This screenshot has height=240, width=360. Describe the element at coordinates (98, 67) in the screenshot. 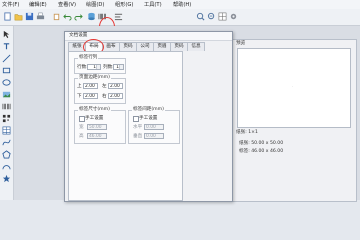

I see `rows-spinner` at that location.